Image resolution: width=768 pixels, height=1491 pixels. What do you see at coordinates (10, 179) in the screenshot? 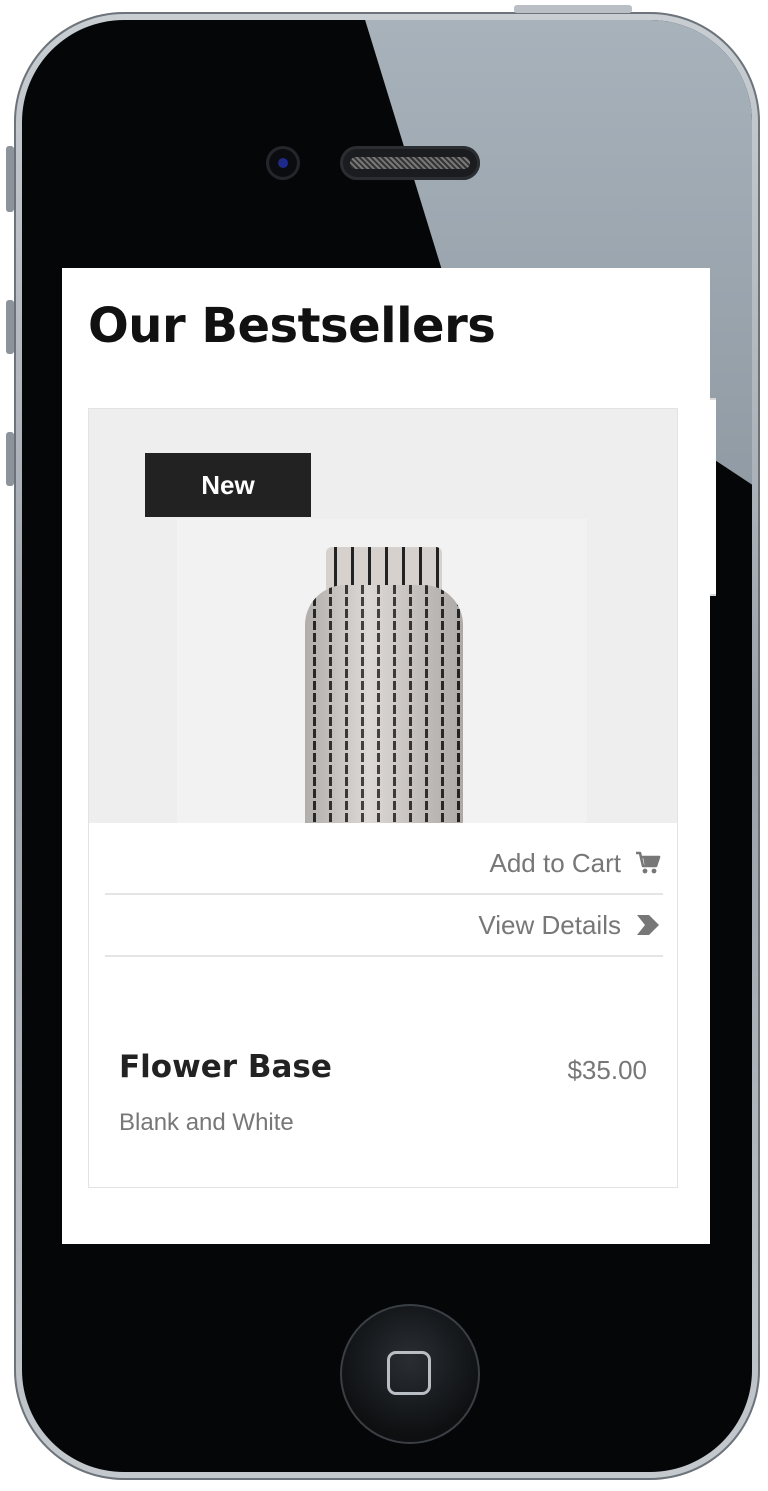
I see `mute-switch` at bounding box center [10, 179].